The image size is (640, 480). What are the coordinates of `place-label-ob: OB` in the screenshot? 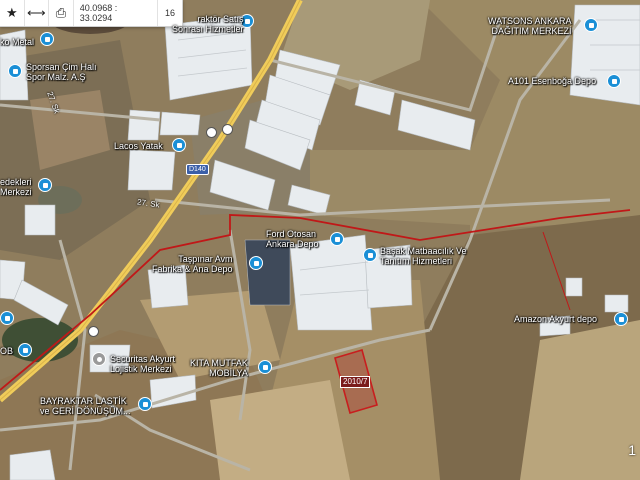 It's located at (6, 351).